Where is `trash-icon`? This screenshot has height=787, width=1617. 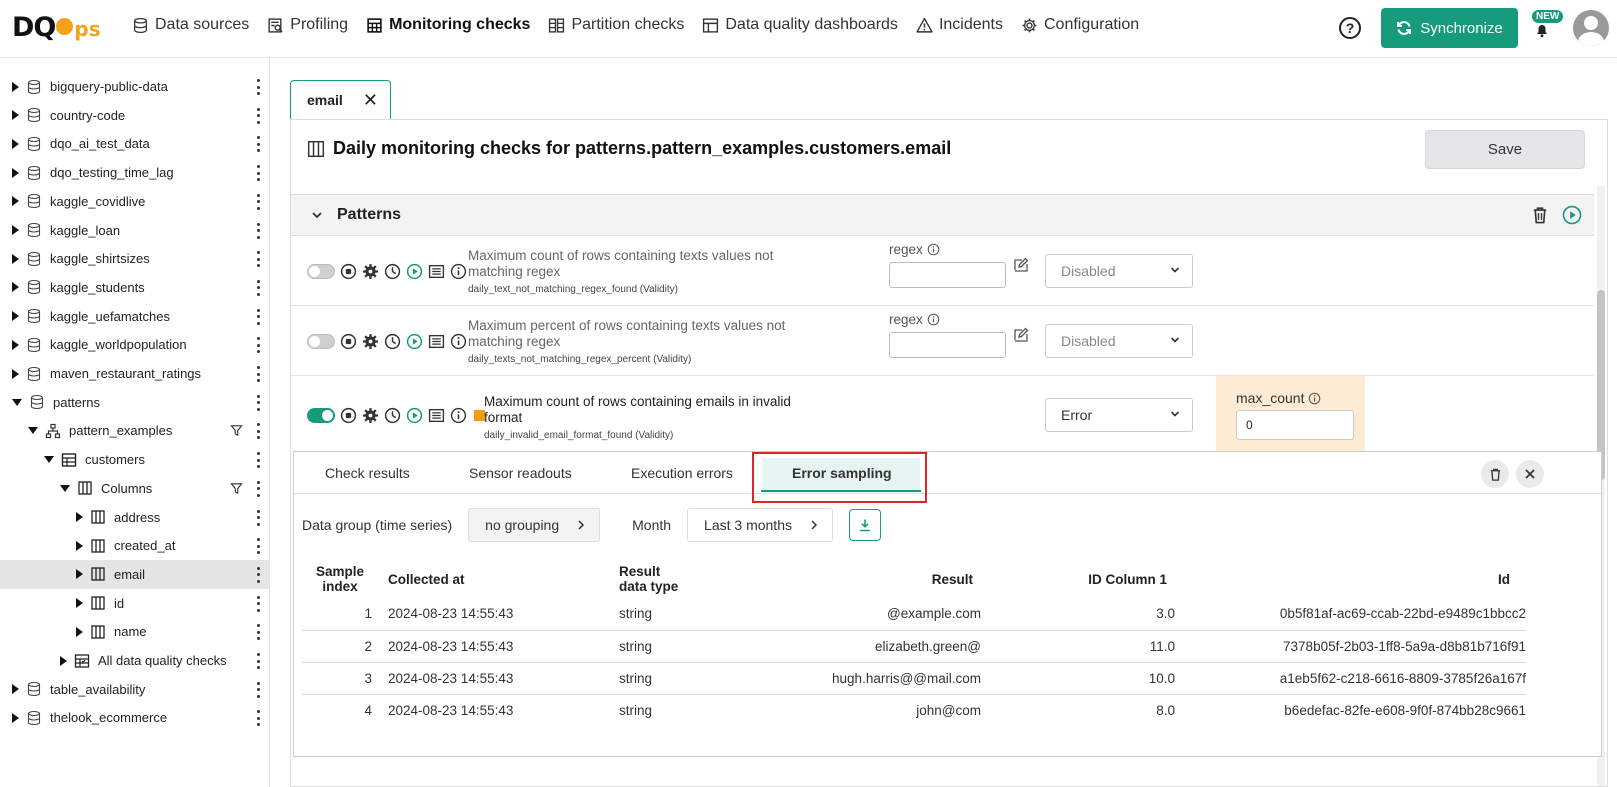
trash-icon is located at coordinates (1540, 215).